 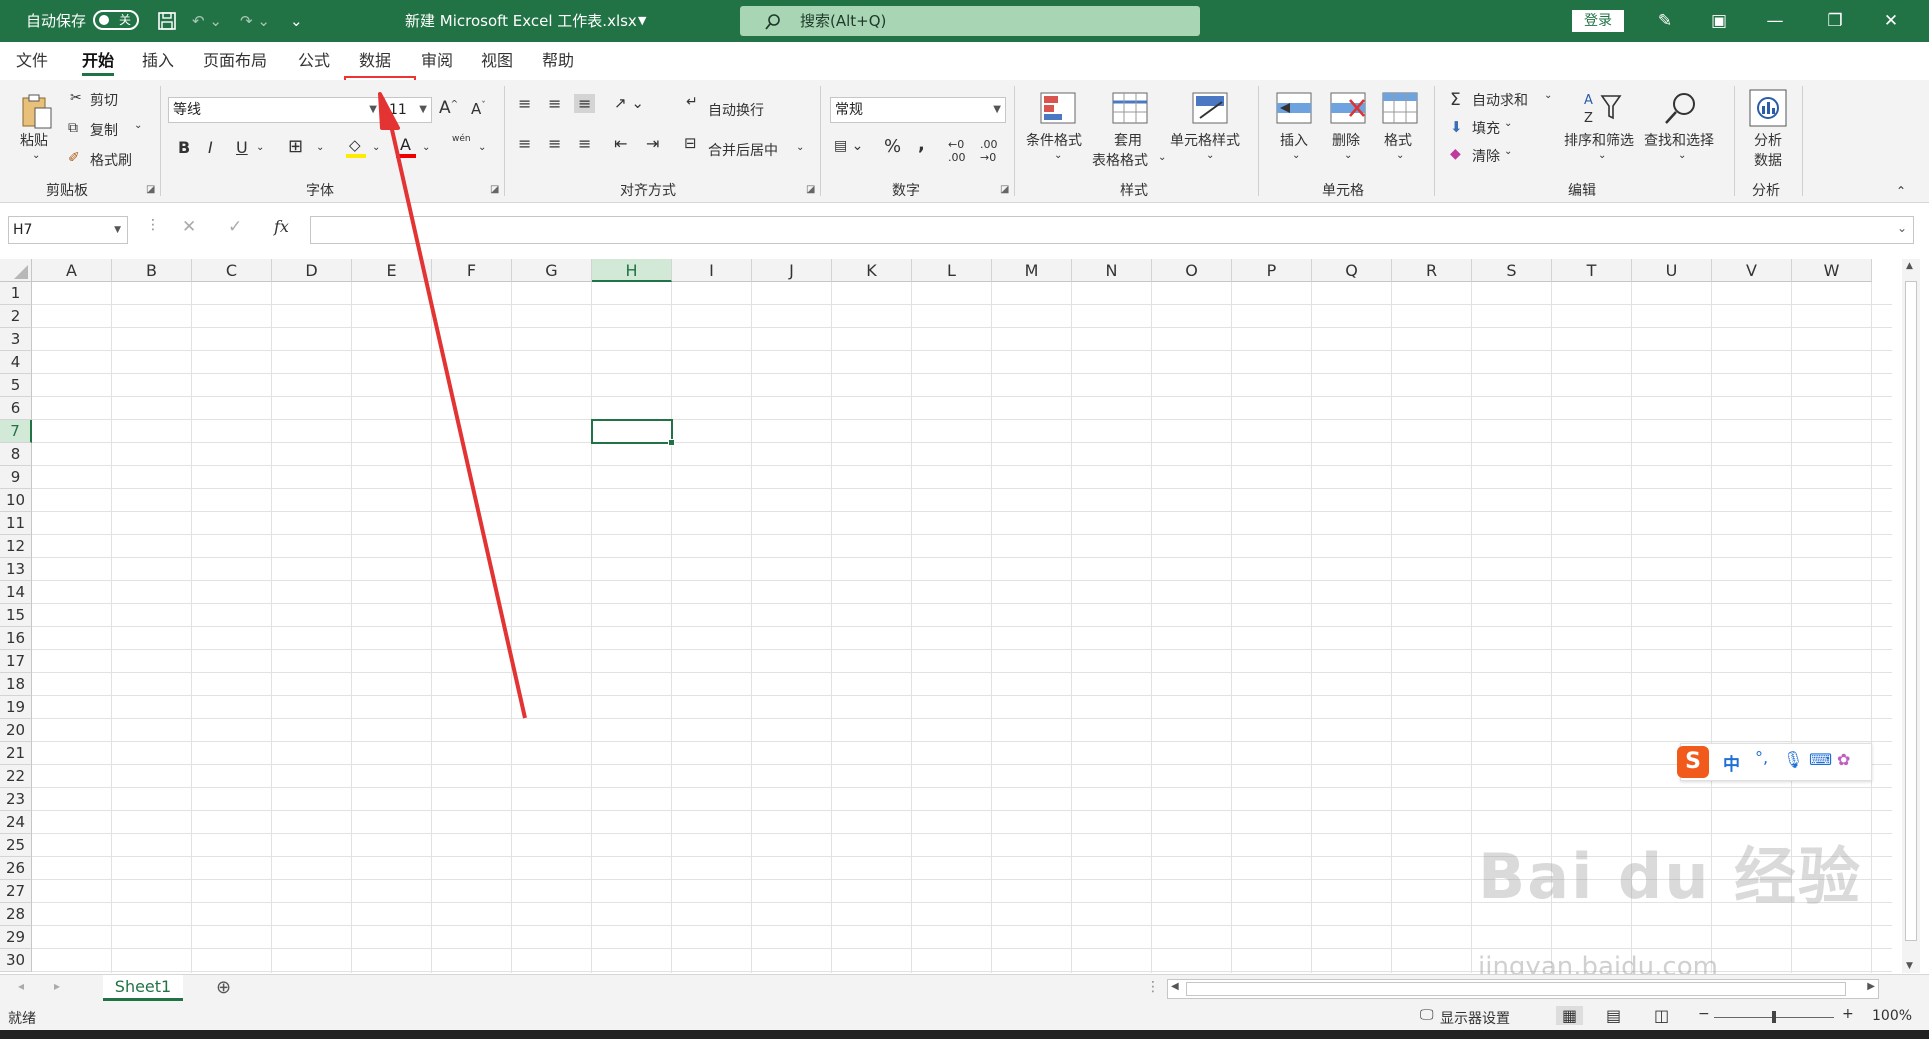 I want to click on delete-chevron-icon: ⌄, so click(x=1348, y=155).